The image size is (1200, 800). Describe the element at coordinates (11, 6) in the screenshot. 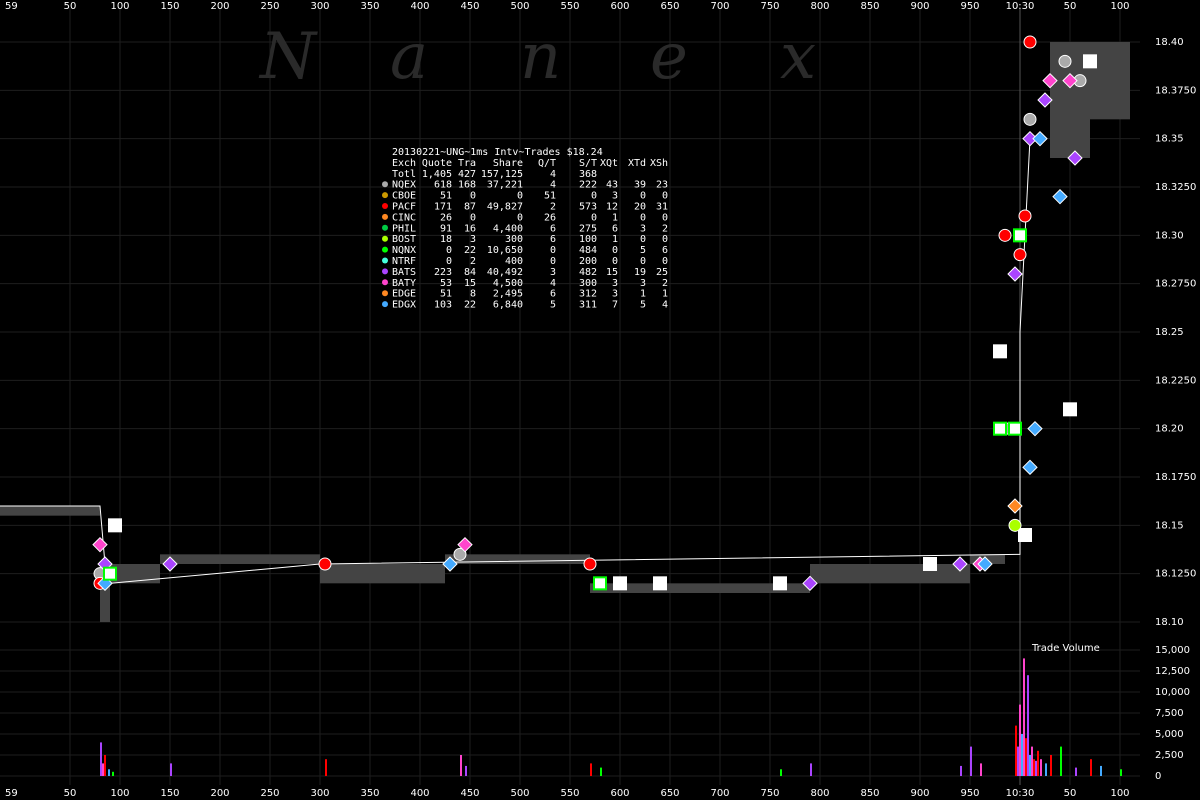

I see `x-tick-label: 59` at that location.